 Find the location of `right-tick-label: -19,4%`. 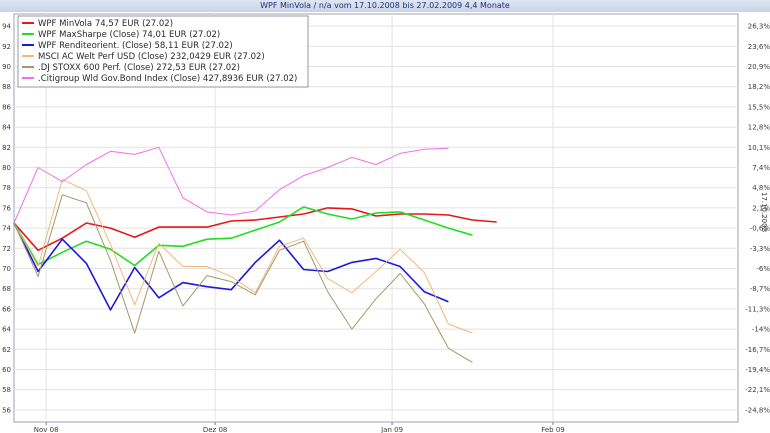

right-tick-label: -19,4% is located at coordinates (757, 370).